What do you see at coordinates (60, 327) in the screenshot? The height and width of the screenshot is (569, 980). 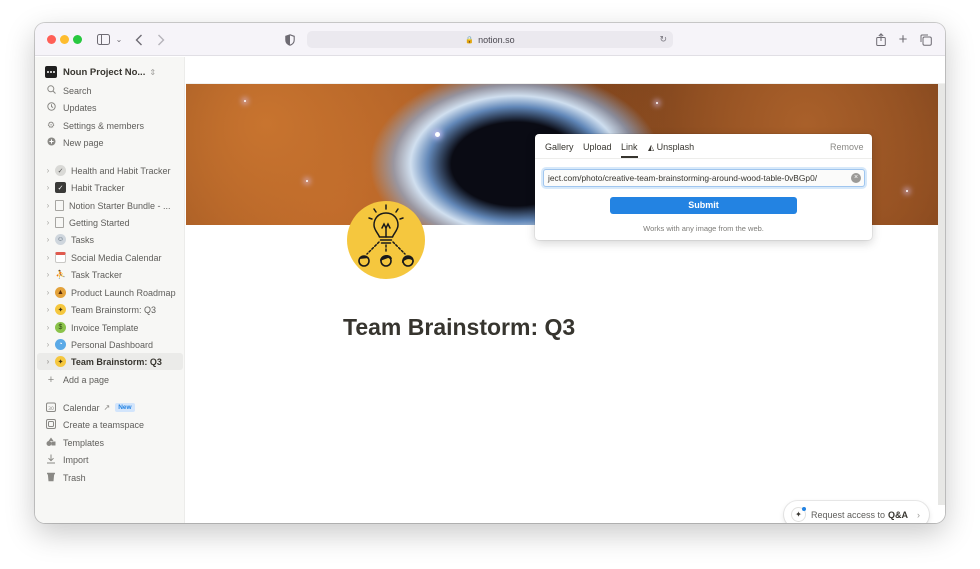 I see `invoice-icon: $` at bounding box center [60, 327].